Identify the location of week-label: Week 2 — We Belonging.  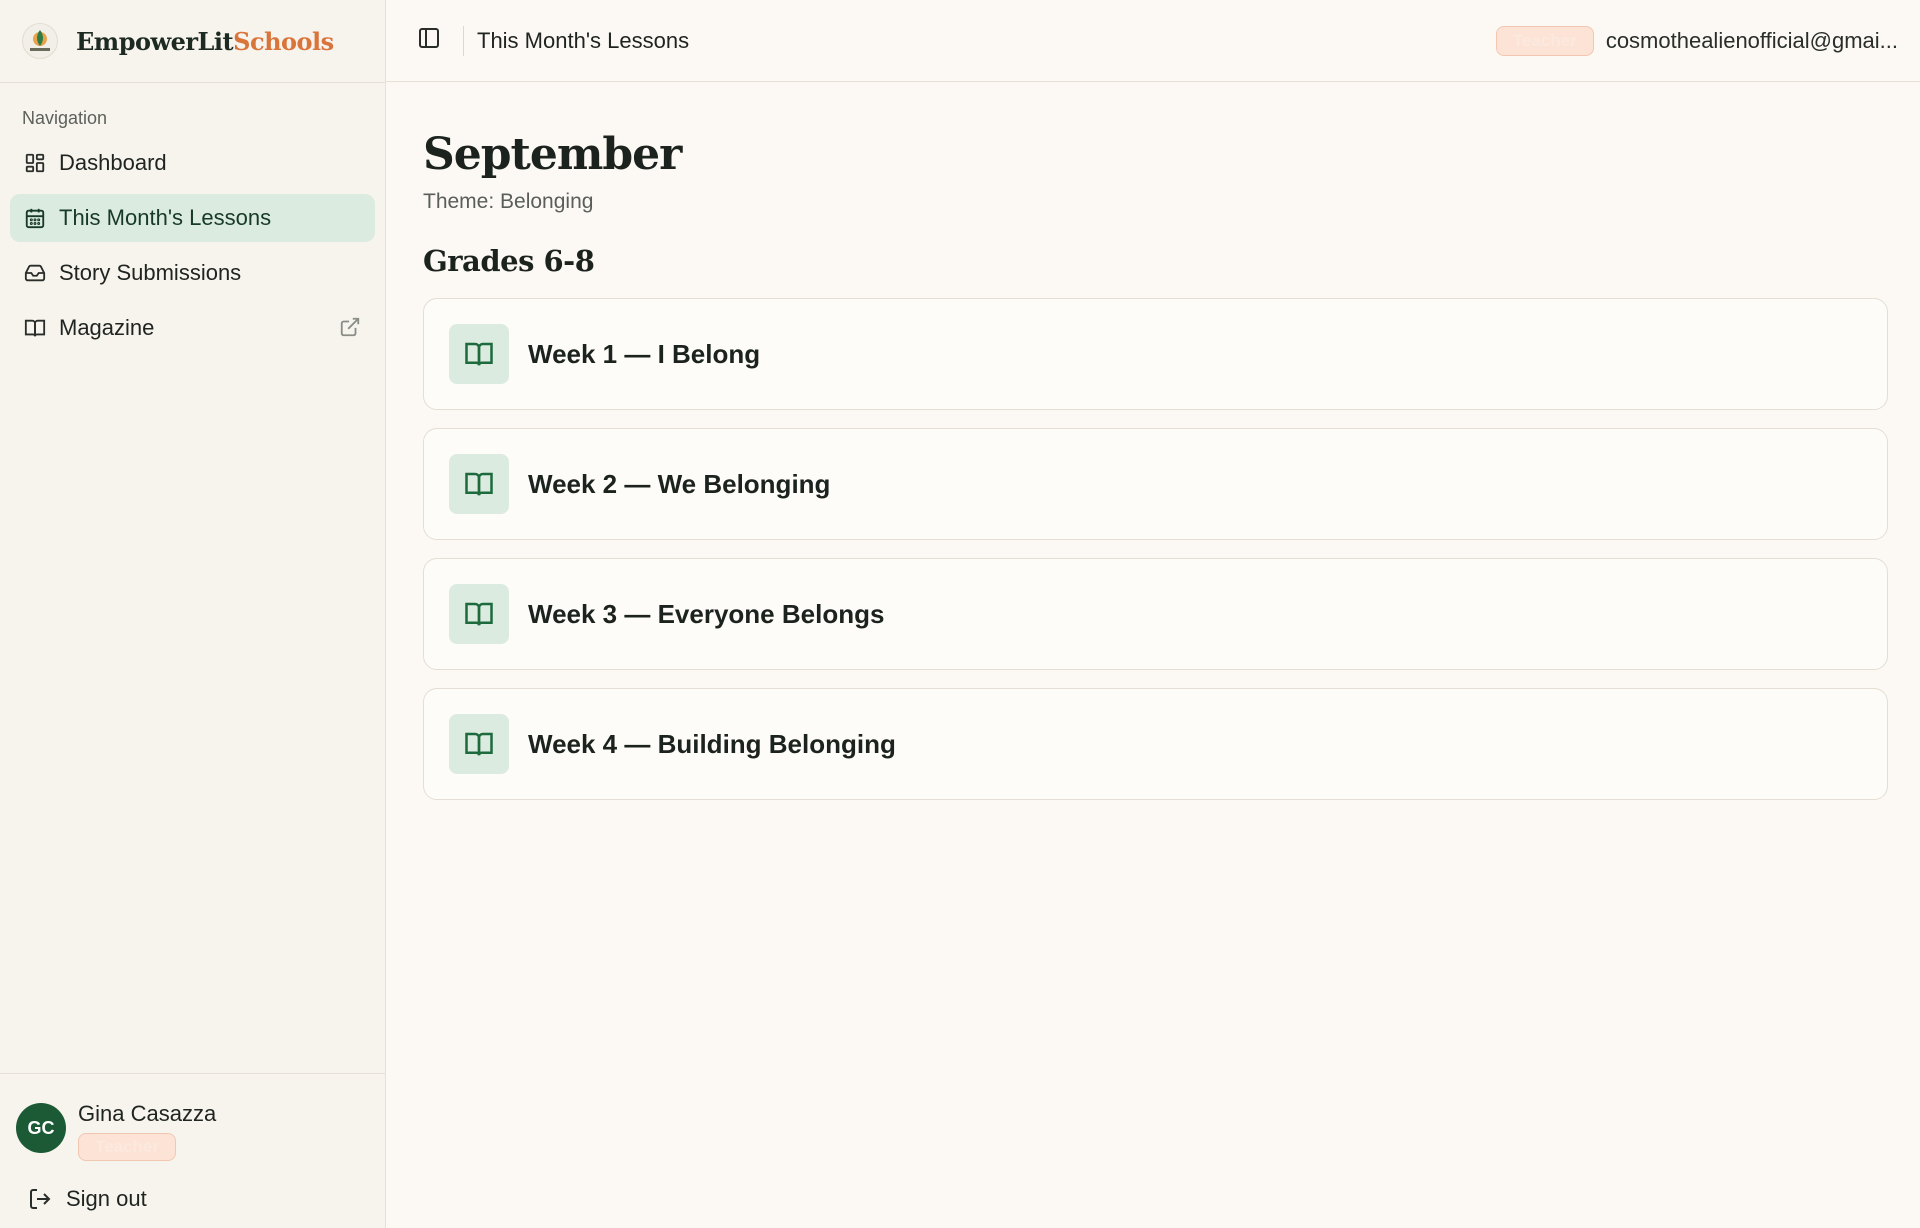
(679, 483).